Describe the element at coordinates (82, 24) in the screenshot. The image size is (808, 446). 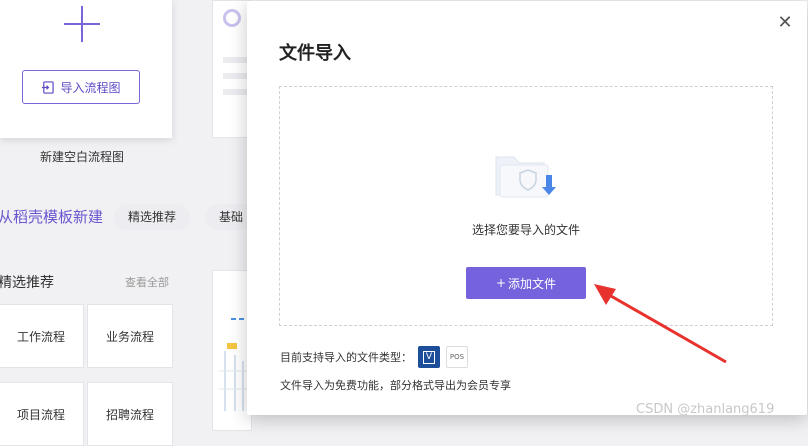
I see `plus-icon` at that location.